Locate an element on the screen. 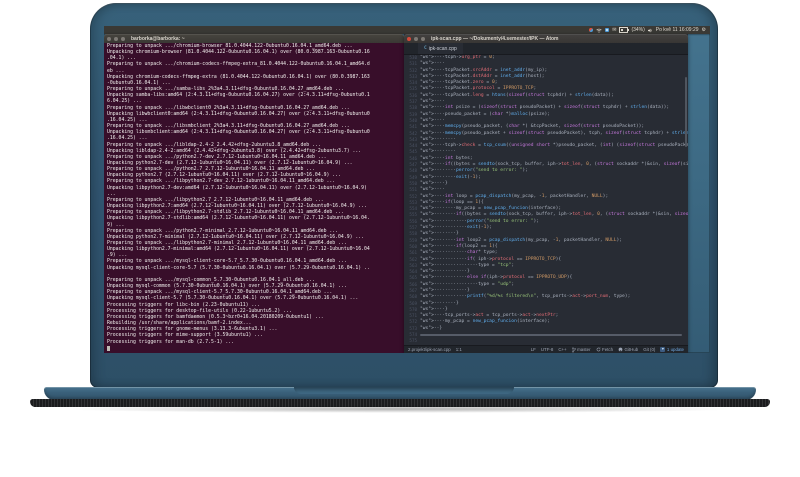 Image resolution: width=800 pixels, height=477 pixels. status-git-branch: master is located at coordinates (581, 350).